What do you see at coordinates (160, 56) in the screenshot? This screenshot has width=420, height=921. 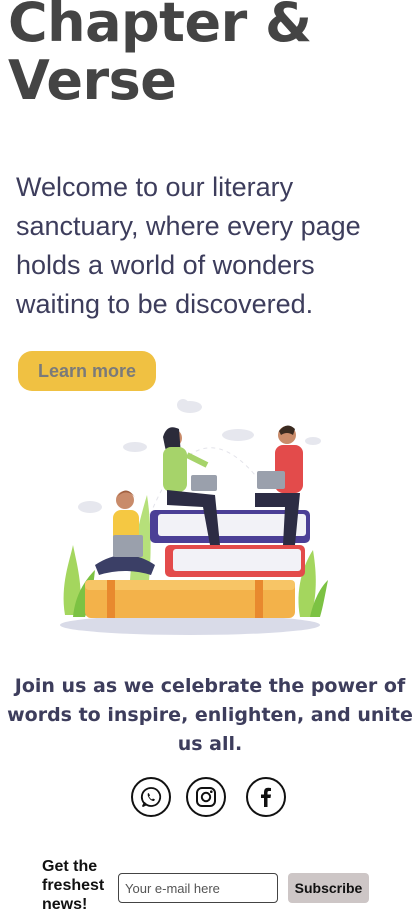 I see `page-title: Chapter & Verse` at bounding box center [160, 56].